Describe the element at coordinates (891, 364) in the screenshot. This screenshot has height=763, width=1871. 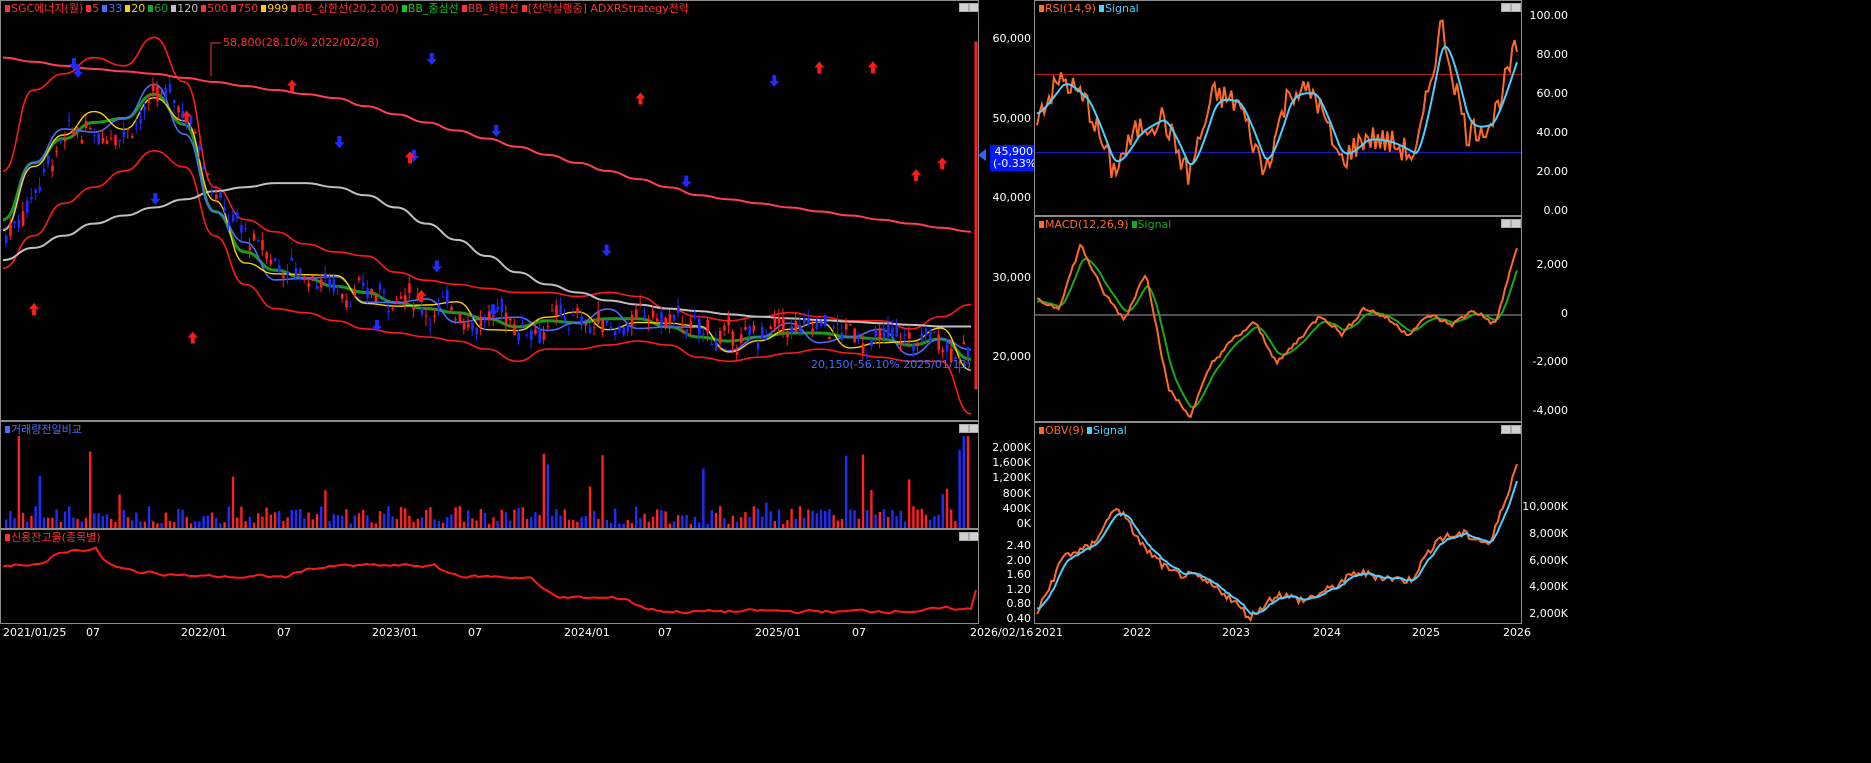
I see `low-price-label: 20,150(-56.10% 2025/01/13)` at that location.